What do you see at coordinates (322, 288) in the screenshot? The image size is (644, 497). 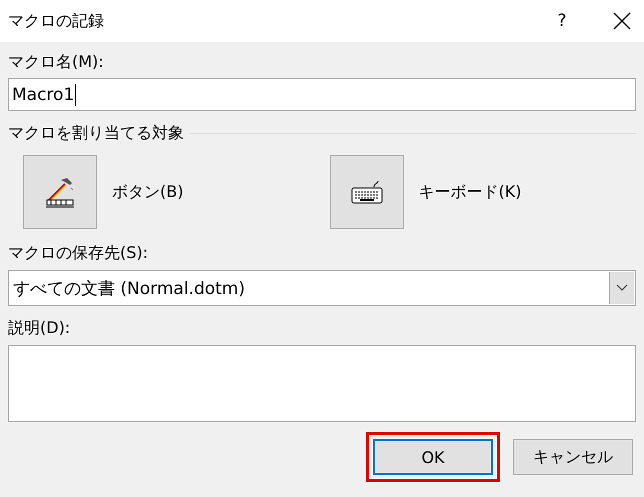 I see `store-in-dropdown: すべての文書 (Normal.dotm)` at bounding box center [322, 288].